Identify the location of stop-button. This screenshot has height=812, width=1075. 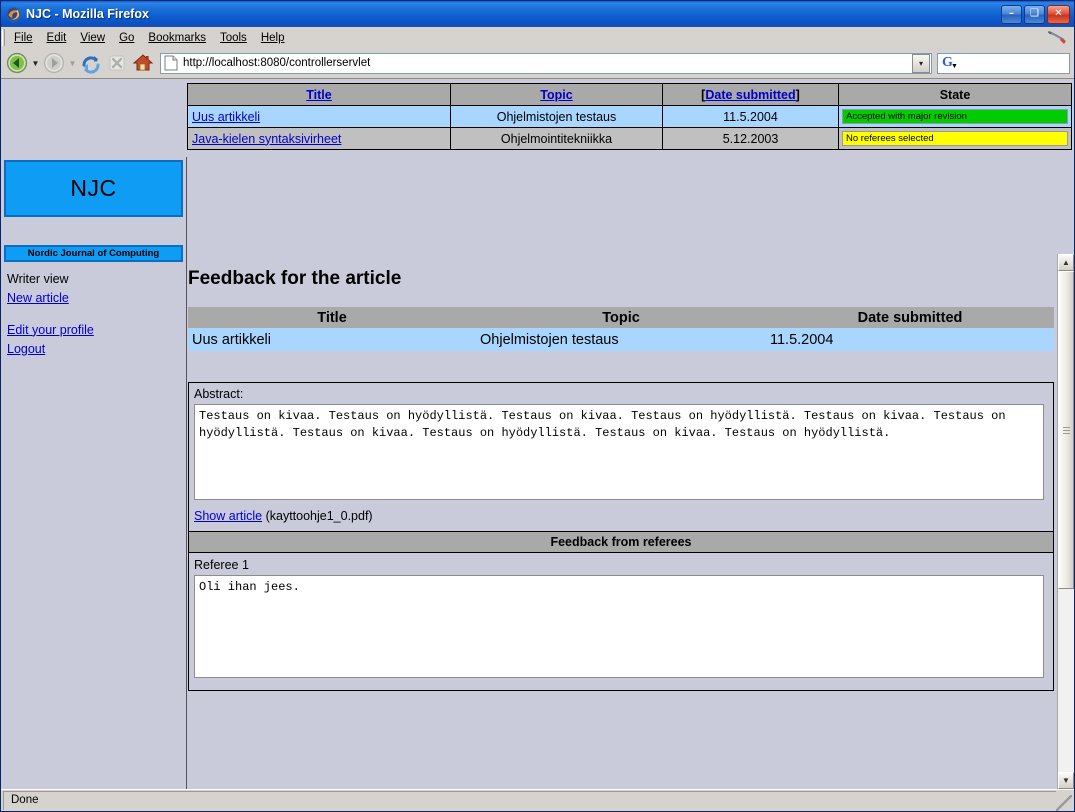
(117, 63).